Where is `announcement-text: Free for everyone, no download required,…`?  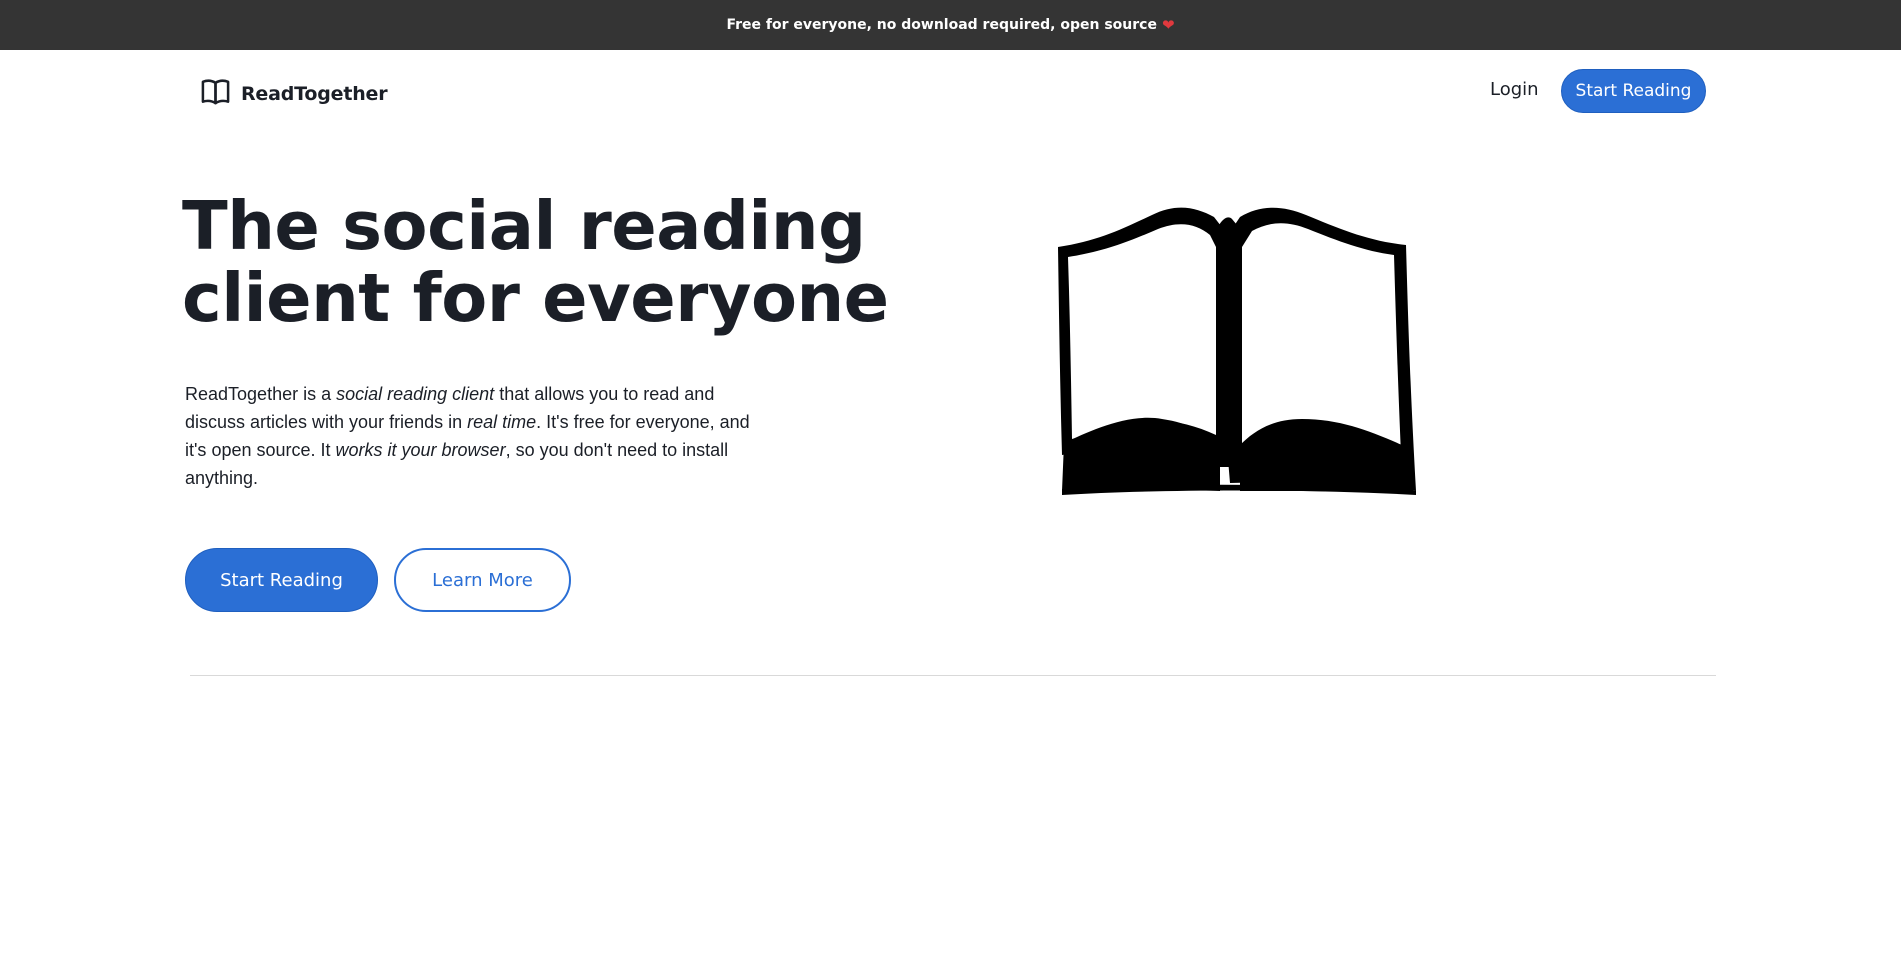
announcement-text: Free for everyone, no download required,… is located at coordinates (941, 25).